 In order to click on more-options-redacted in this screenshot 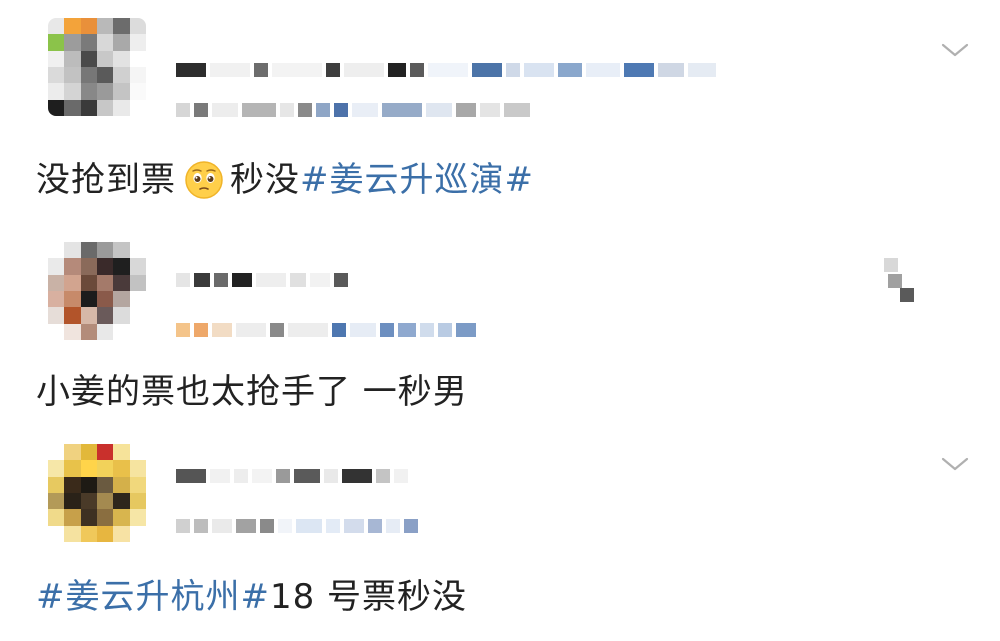, I will do `click(901, 282)`.